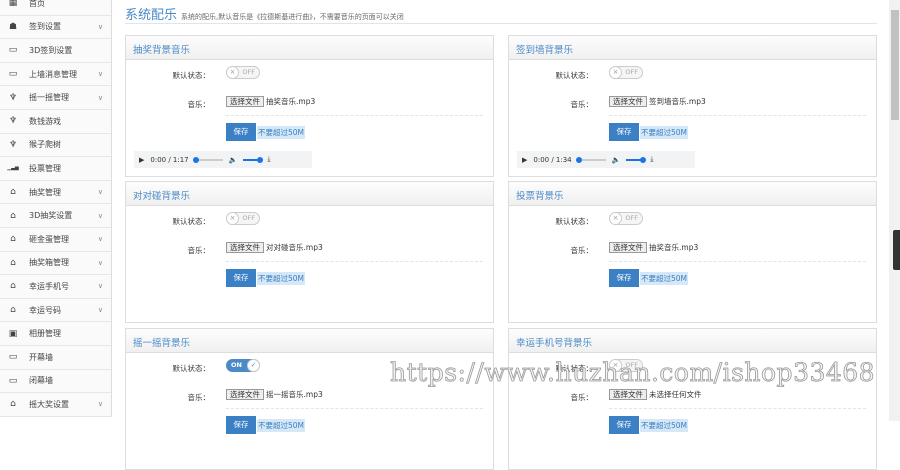  What do you see at coordinates (692, 194) in the screenshot?
I see `panel-title: 投票背景乐` at bounding box center [692, 194].